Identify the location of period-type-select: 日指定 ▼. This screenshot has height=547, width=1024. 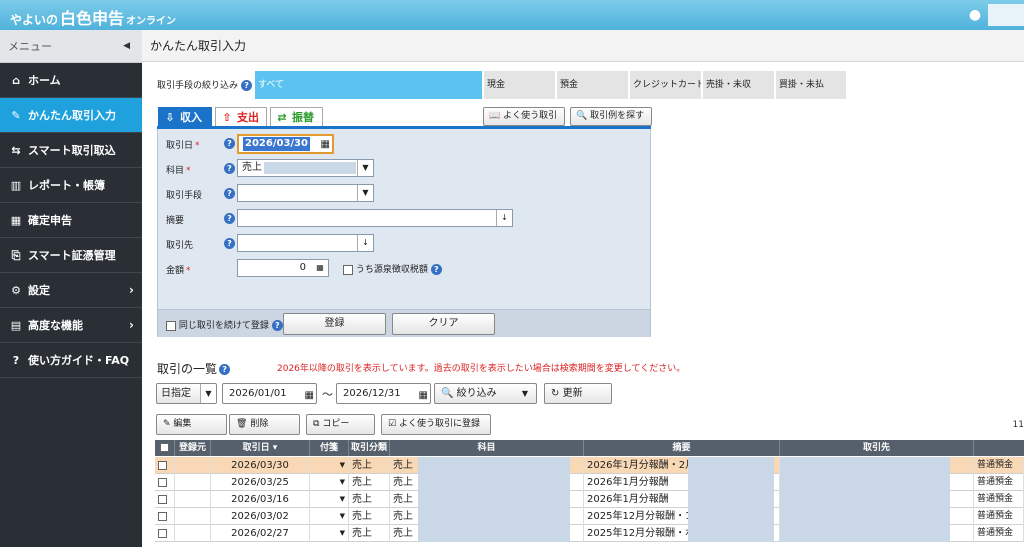
(186, 393).